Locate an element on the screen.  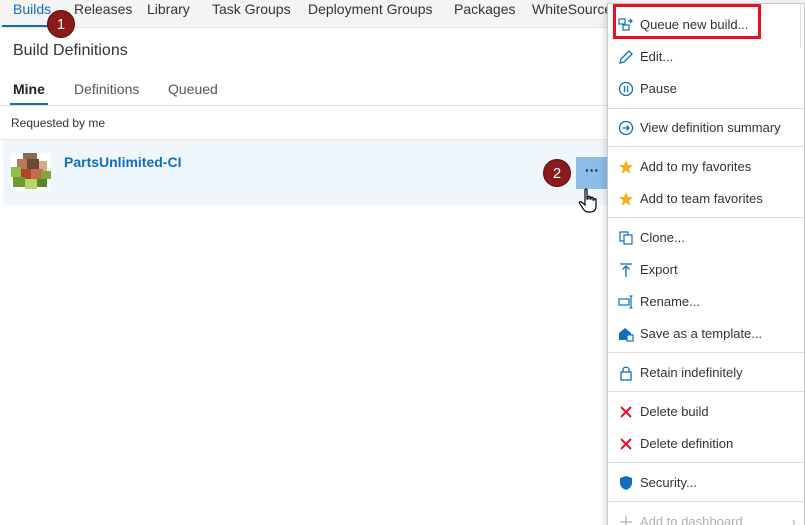
section-label: Requested by me is located at coordinates (58, 123).